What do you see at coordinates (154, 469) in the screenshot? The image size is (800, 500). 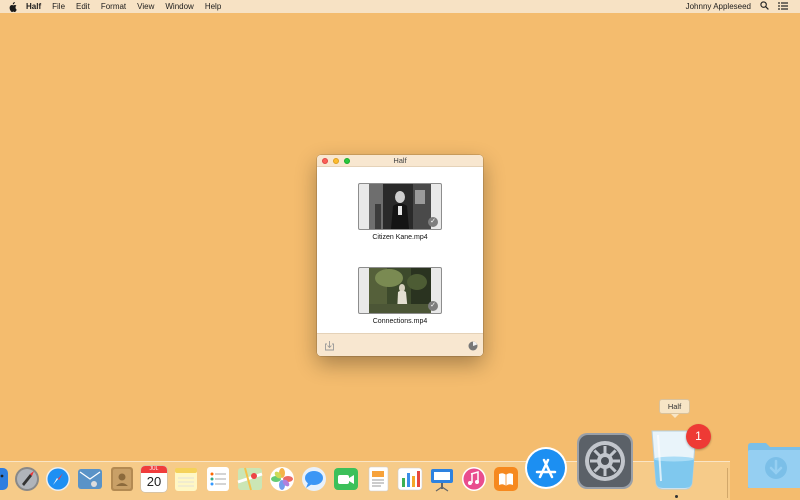 I see `calendar-month: JUL` at bounding box center [154, 469].